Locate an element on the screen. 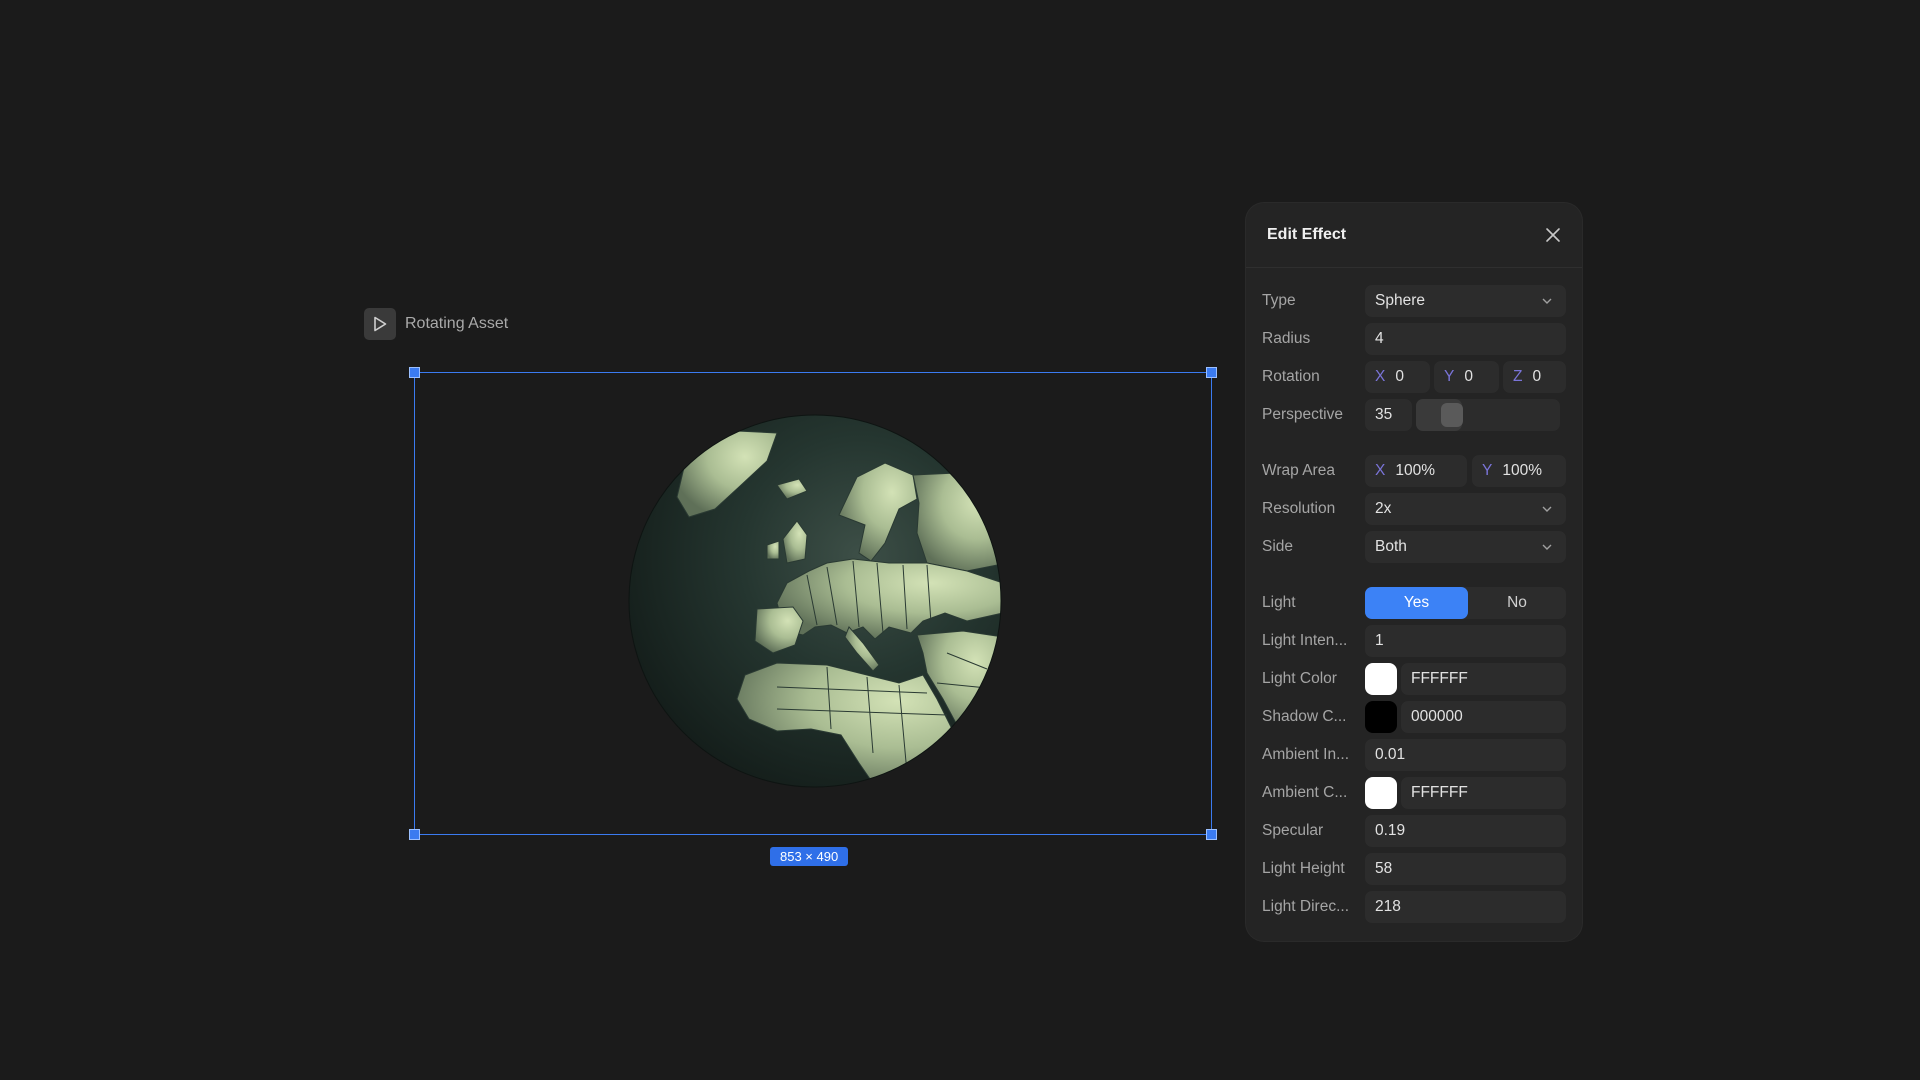 This screenshot has height=1080, width=1920. asset-name: Rotating Asset is located at coordinates (457, 323).